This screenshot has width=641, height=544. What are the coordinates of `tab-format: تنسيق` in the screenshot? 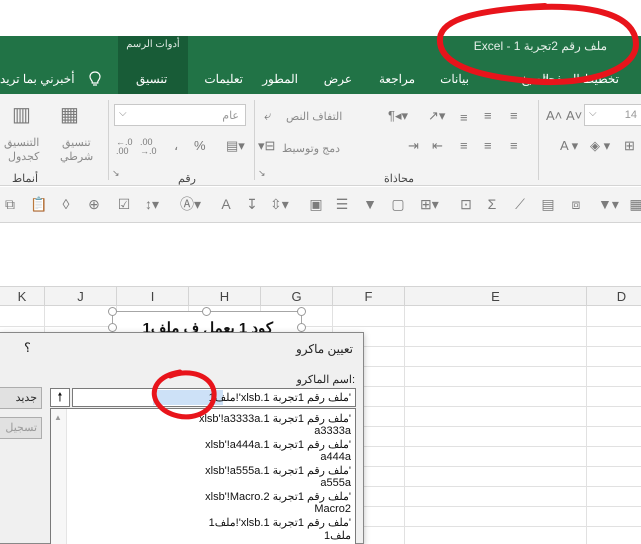 It's located at (151, 79).